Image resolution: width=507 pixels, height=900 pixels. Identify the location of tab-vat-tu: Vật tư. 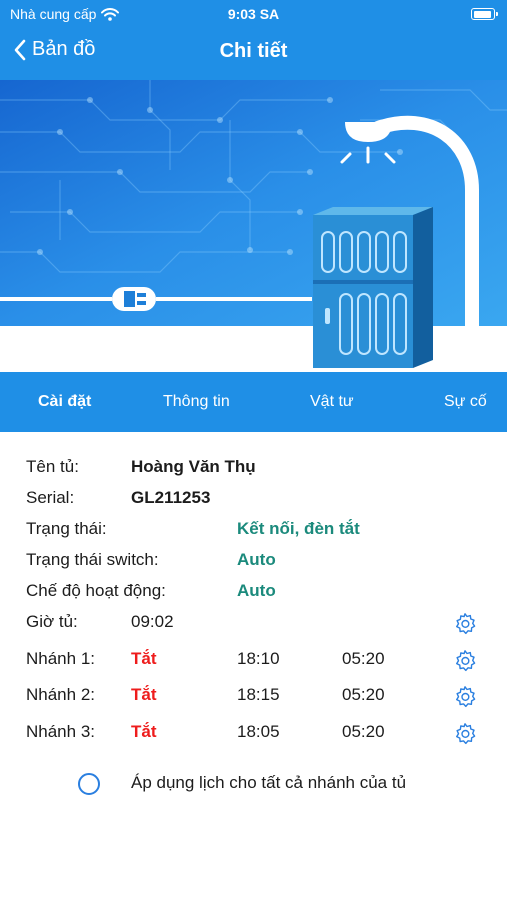
(332, 402).